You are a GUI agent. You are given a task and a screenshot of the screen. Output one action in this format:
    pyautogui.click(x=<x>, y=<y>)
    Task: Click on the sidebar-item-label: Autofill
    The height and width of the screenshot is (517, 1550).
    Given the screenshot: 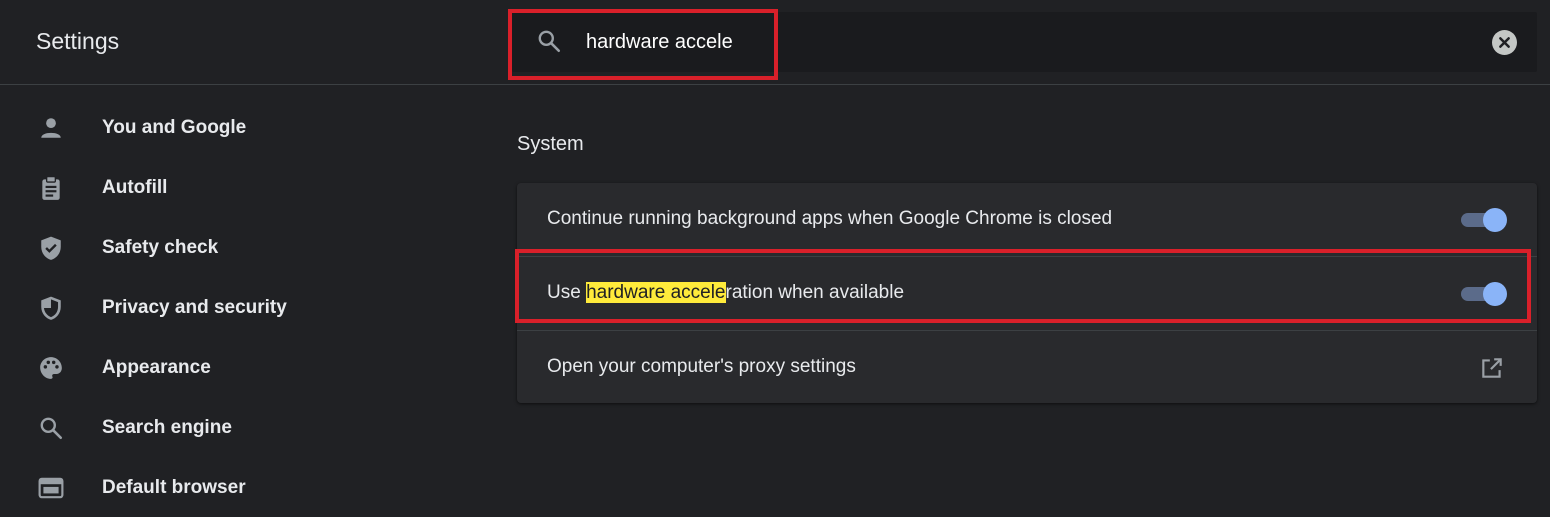 What is the action you would take?
    pyautogui.click(x=135, y=187)
    